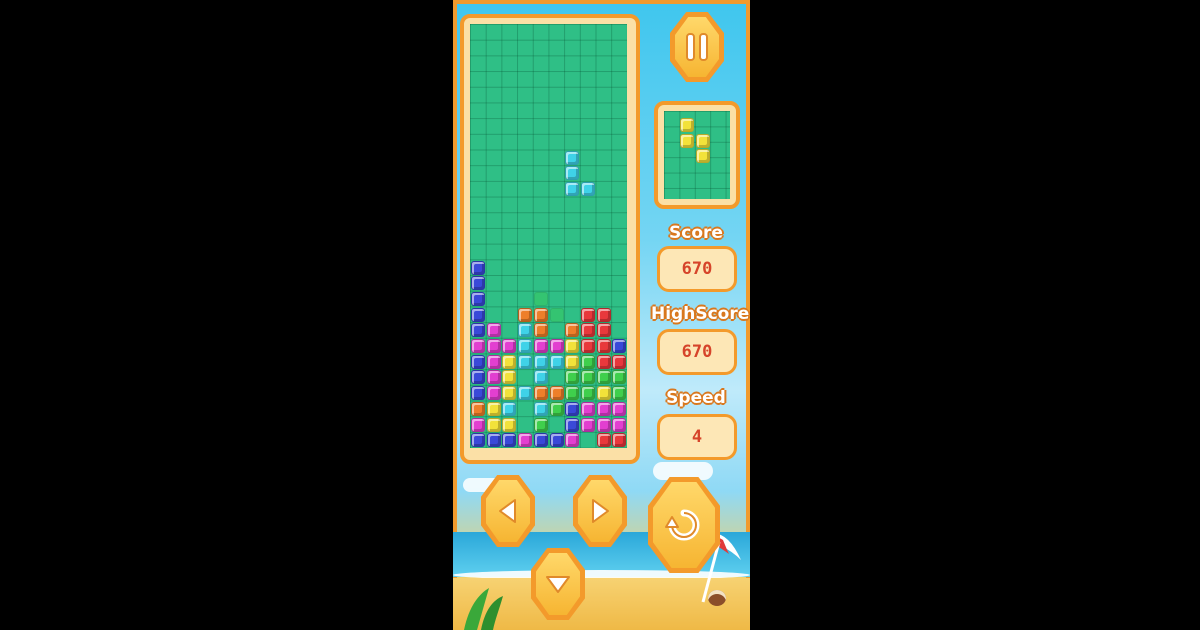 The height and width of the screenshot is (630, 1200). I want to click on palm-leaf-icon, so click(483, 609).